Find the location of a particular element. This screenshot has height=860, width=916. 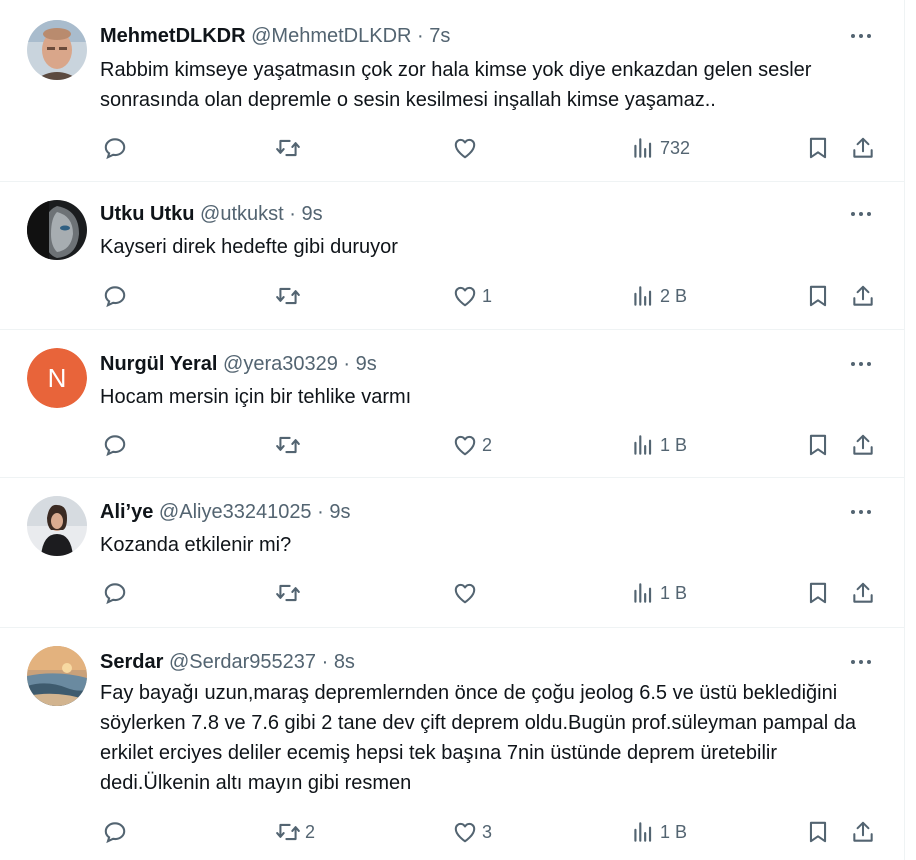

tweet-actions: 1 2 B is located at coordinates (495, 296).